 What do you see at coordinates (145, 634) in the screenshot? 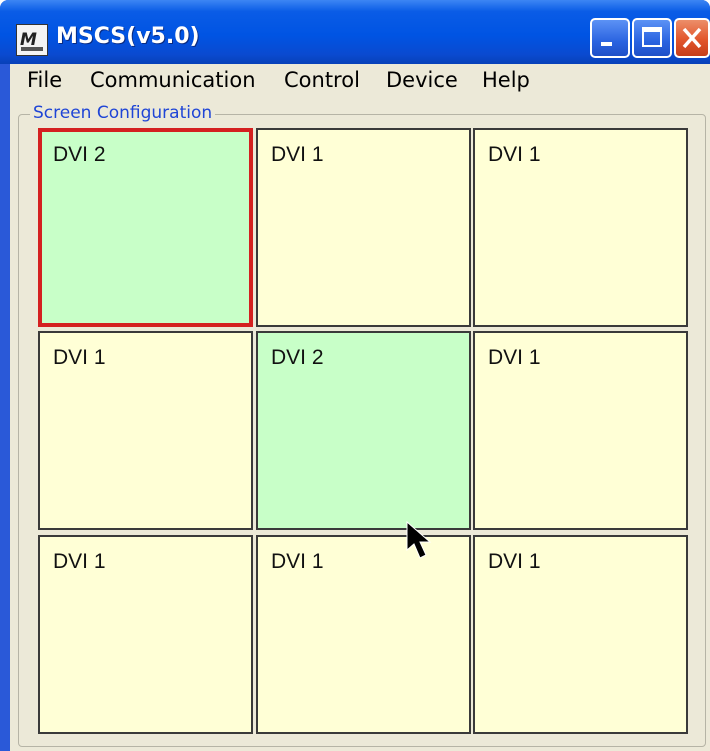
I see `screen-cell-r3-c1: DVI 1` at bounding box center [145, 634].